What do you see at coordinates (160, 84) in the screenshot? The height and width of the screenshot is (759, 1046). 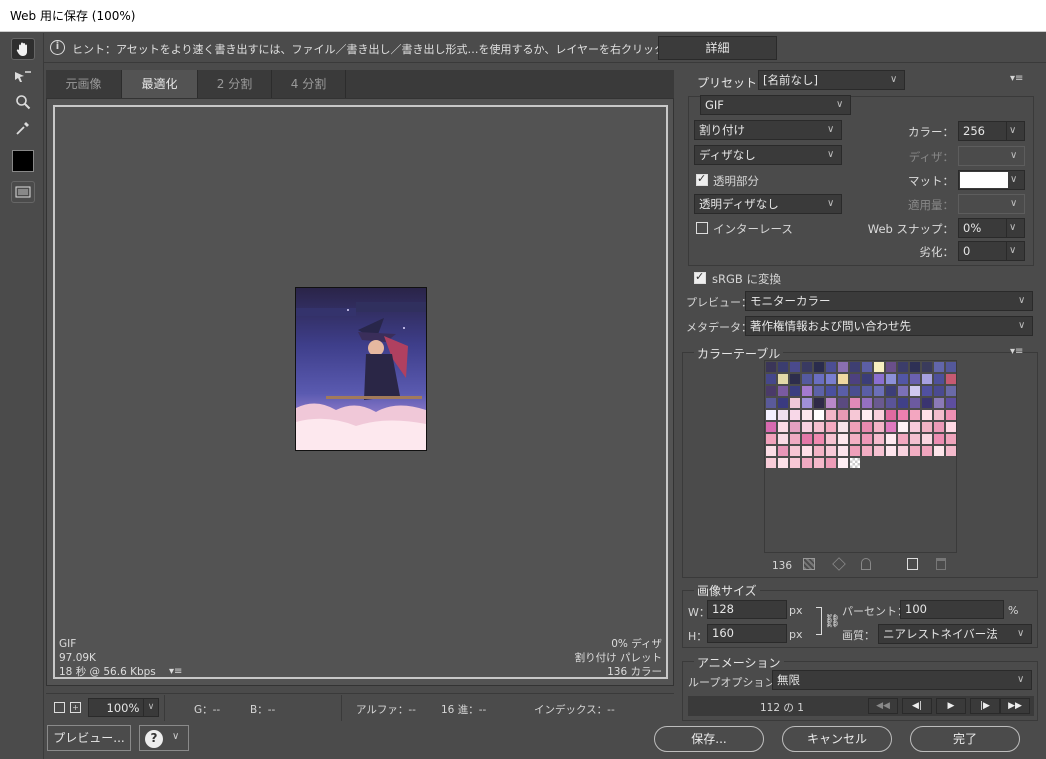 I see `tab-optimized: 最適化` at bounding box center [160, 84].